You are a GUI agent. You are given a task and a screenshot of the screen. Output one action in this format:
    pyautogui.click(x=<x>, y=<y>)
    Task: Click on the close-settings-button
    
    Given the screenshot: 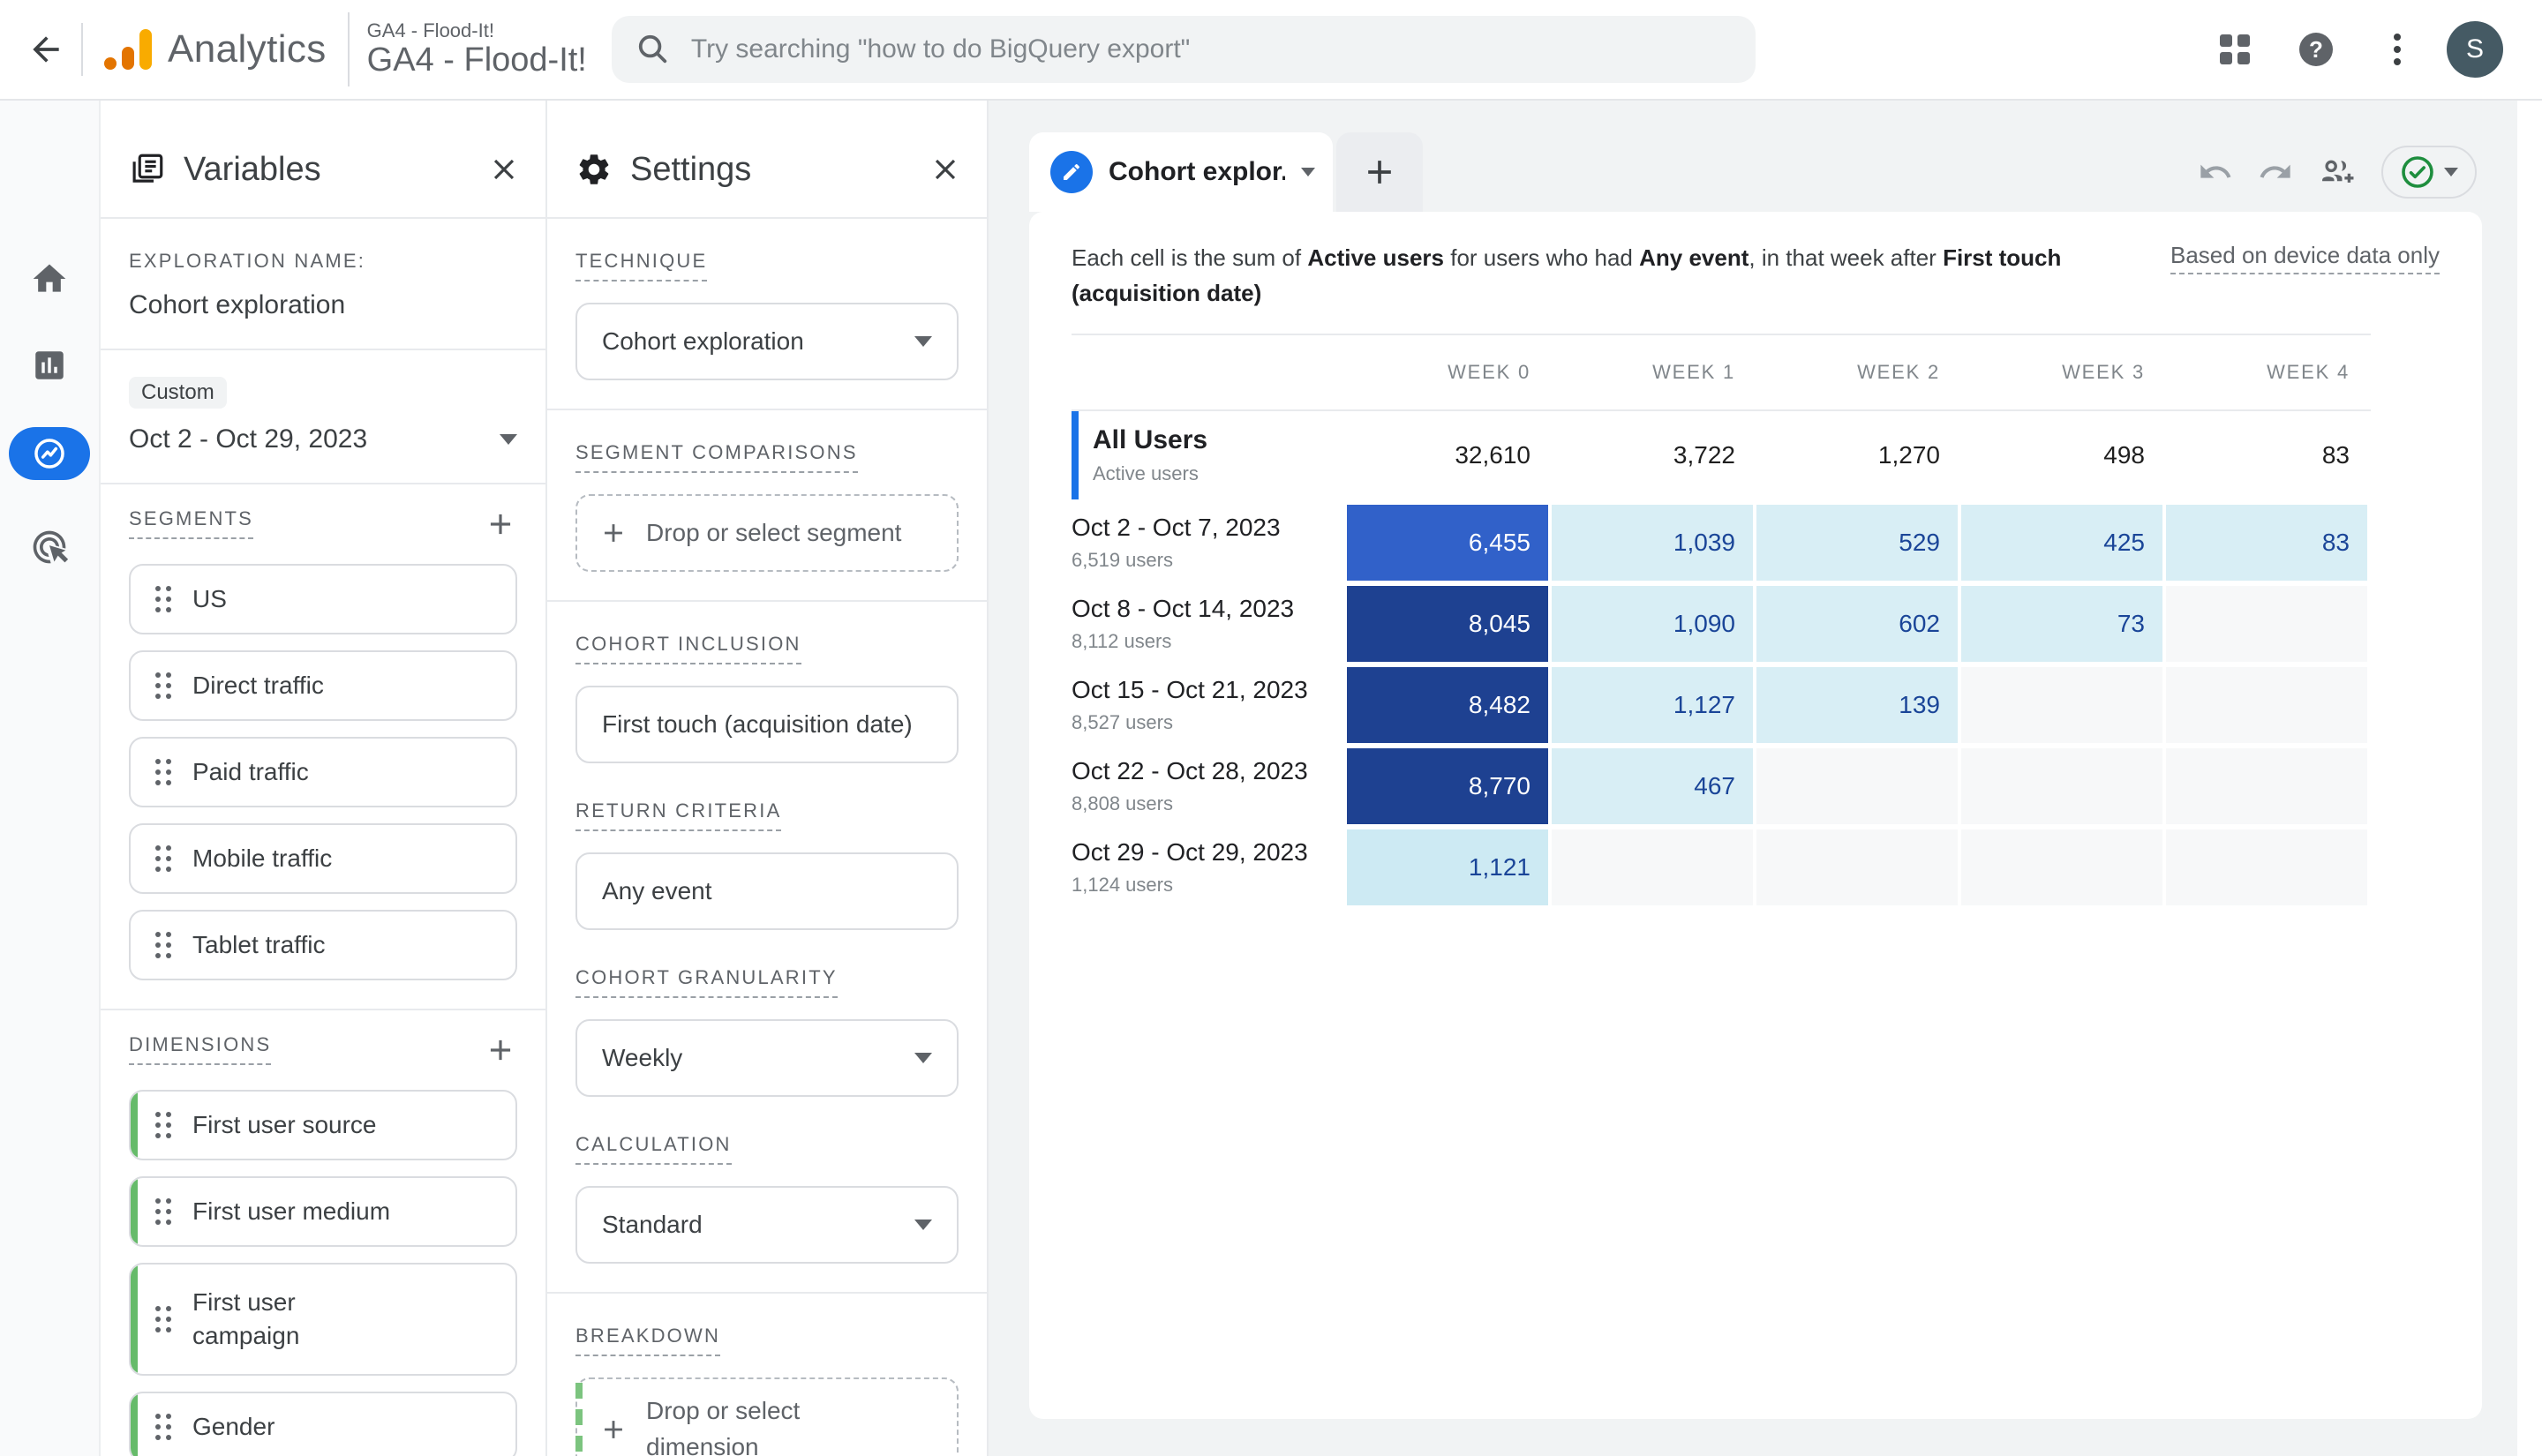 What is the action you would take?
    pyautogui.click(x=945, y=169)
    